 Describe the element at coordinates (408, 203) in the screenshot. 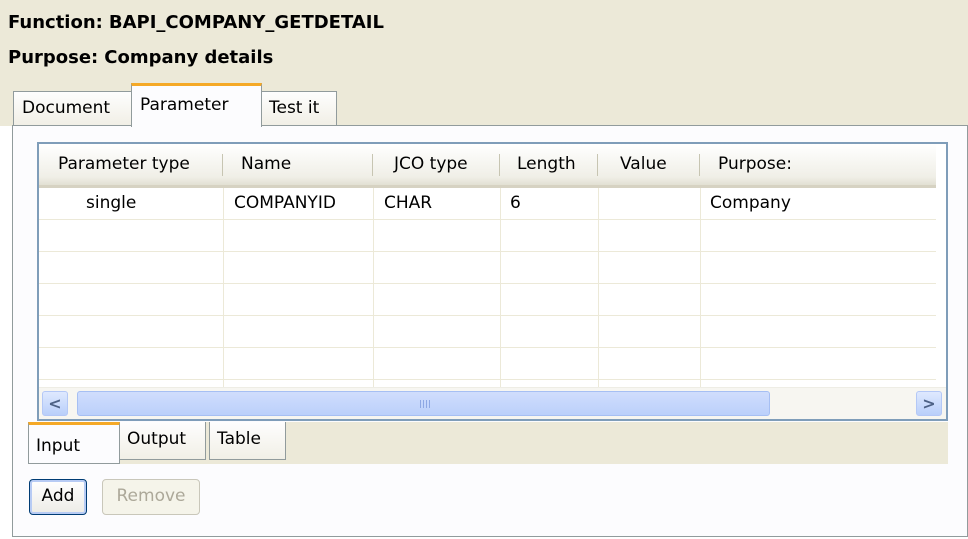

I see `cell-jco-type: CHAR` at that location.